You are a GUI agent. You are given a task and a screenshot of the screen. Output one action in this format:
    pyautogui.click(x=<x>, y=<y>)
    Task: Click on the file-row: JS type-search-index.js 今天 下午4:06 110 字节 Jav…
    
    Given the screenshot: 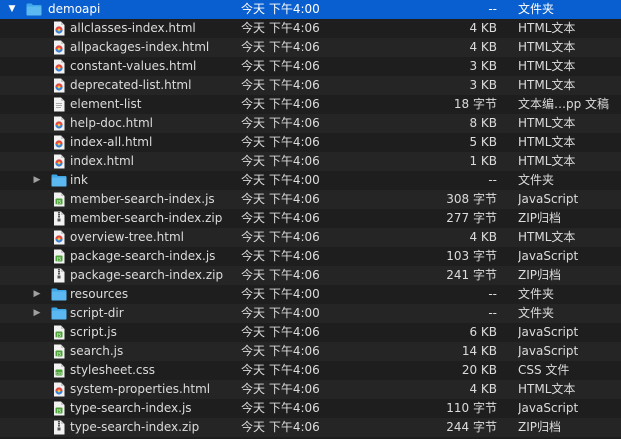 What is the action you would take?
    pyautogui.click(x=310, y=408)
    